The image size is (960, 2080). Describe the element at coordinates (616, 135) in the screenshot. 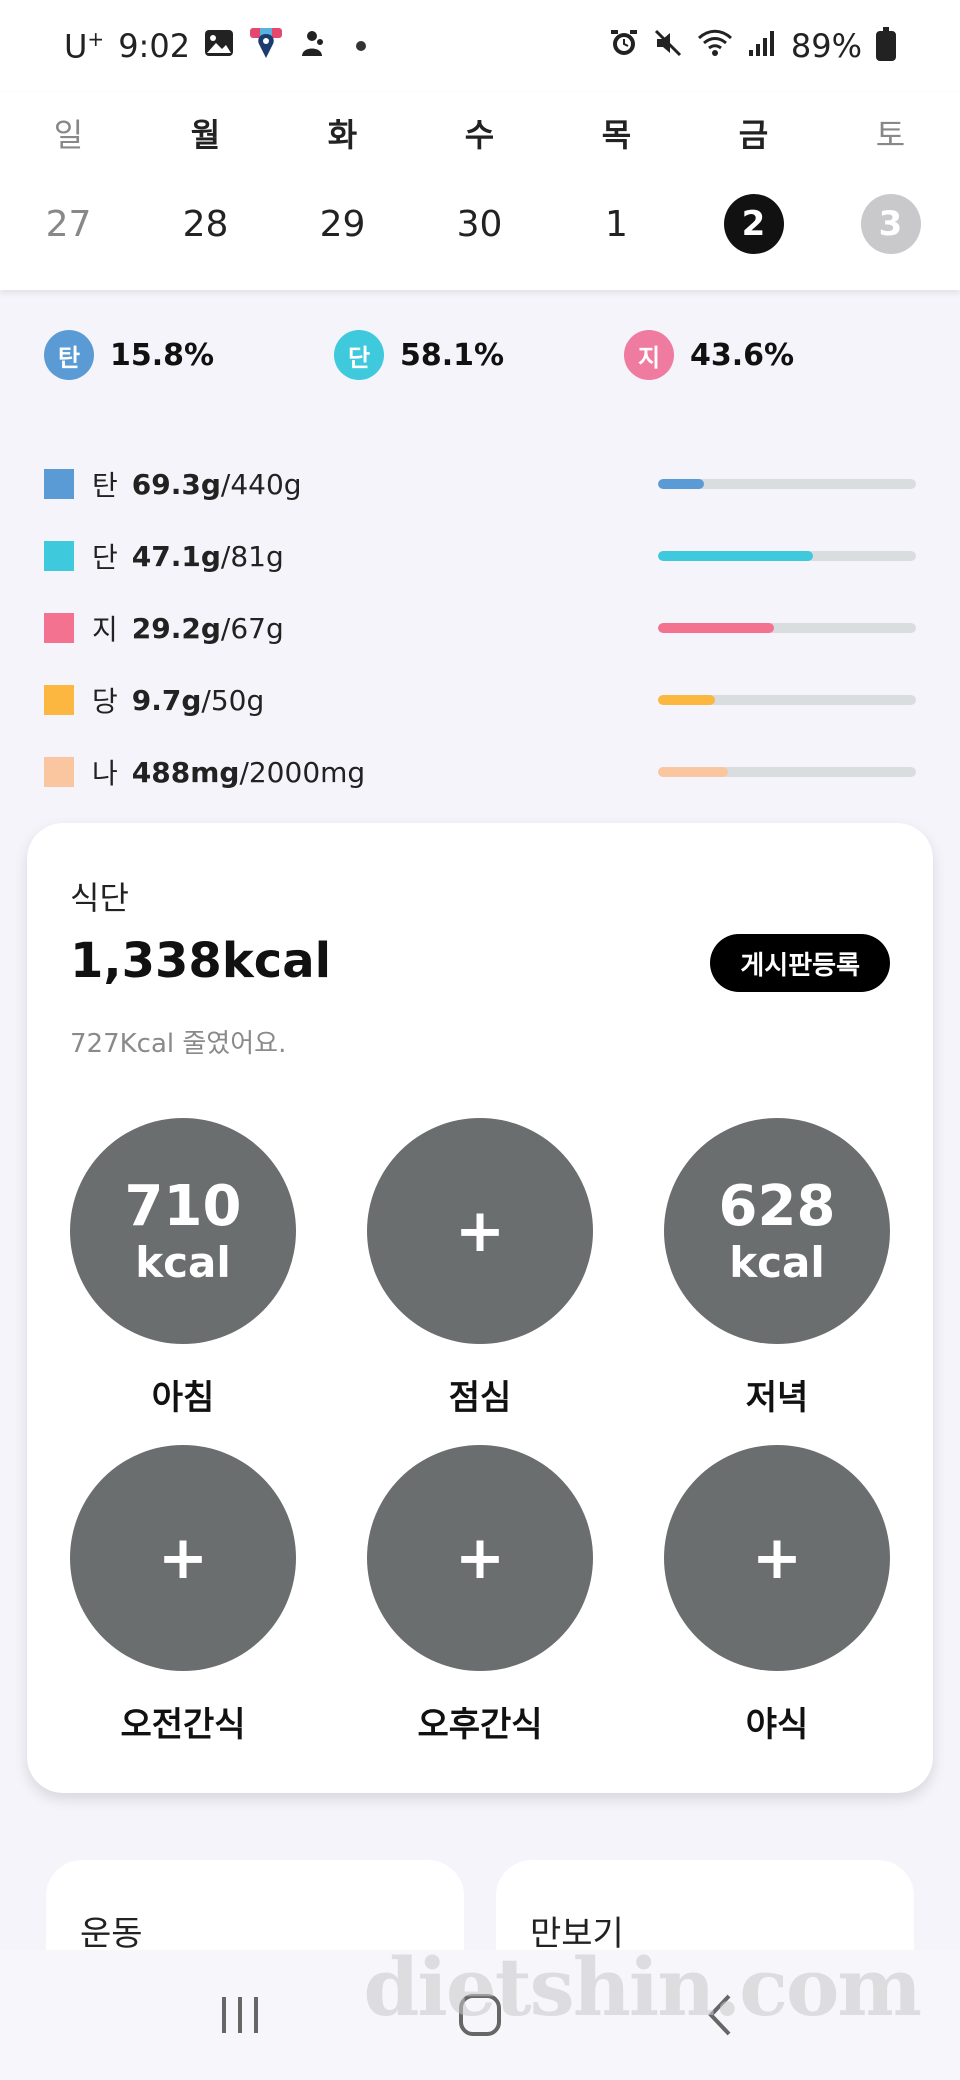

I see `weekday-thu: 목` at that location.